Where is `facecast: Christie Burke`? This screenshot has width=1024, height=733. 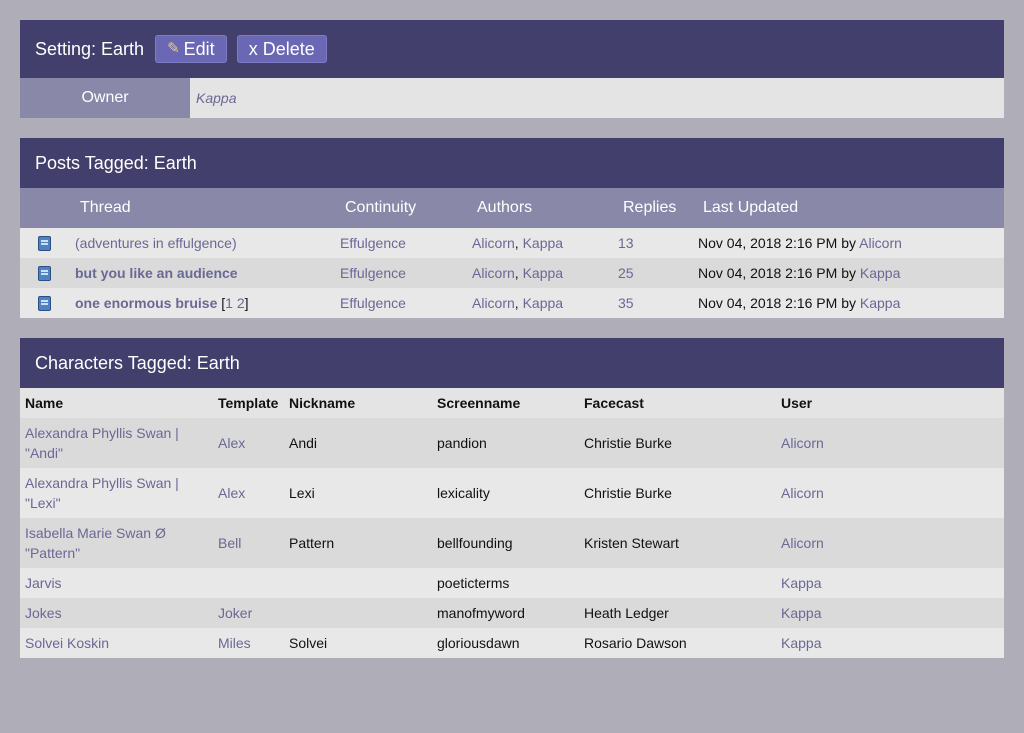
facecast: Christie Burke is located at coordinates (677, 493).